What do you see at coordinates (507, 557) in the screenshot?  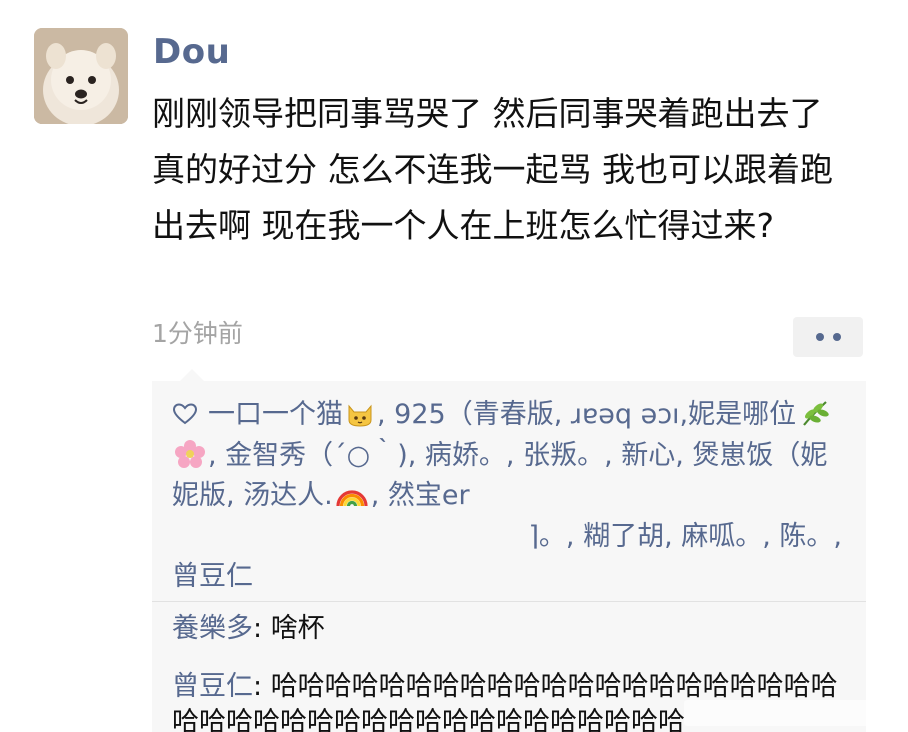 I see `like-names-5: ⌉。, 糊了胡, 麻呱。, 陈。, 曾豆仁` at bounding box center [507, 557].